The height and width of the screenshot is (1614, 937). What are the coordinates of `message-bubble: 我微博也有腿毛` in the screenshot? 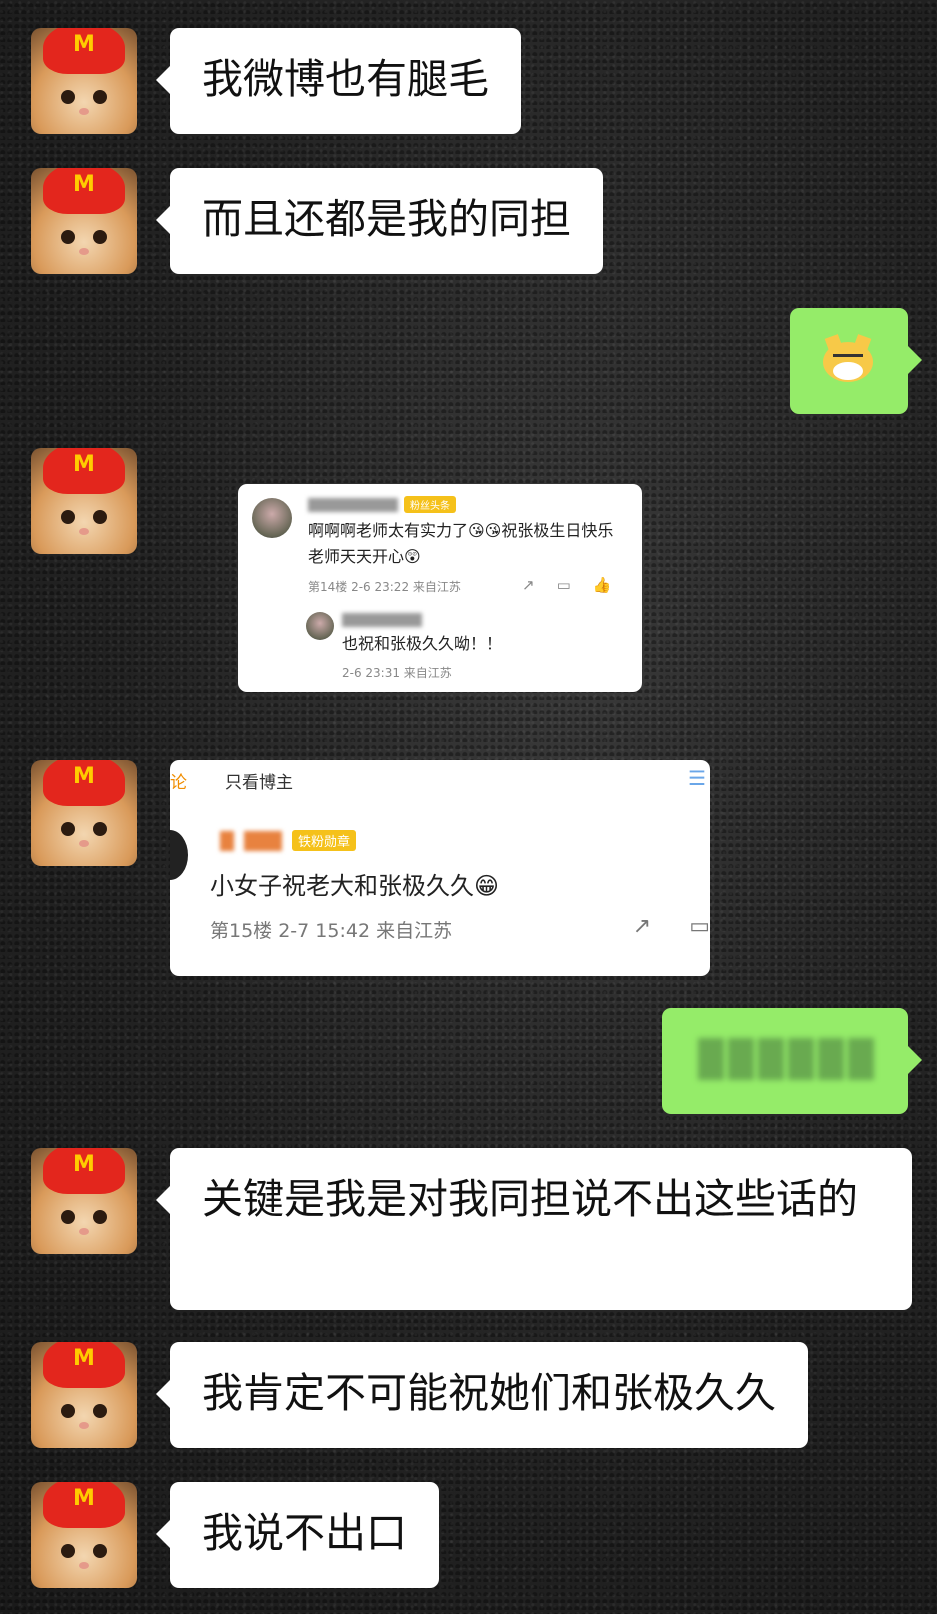 It's located at (338, 81).